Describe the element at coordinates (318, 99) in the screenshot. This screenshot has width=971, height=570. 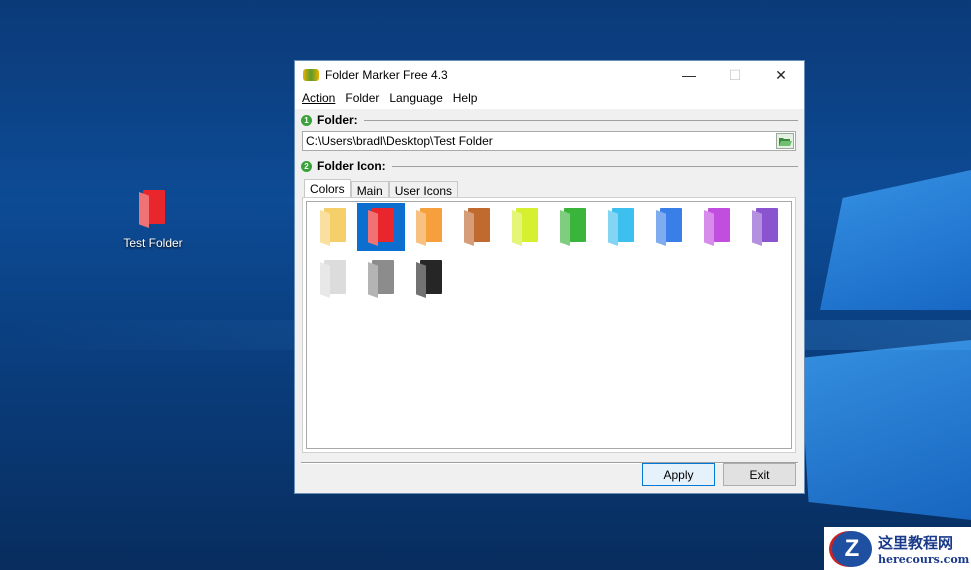
I see `menu-action: Action` at that location.